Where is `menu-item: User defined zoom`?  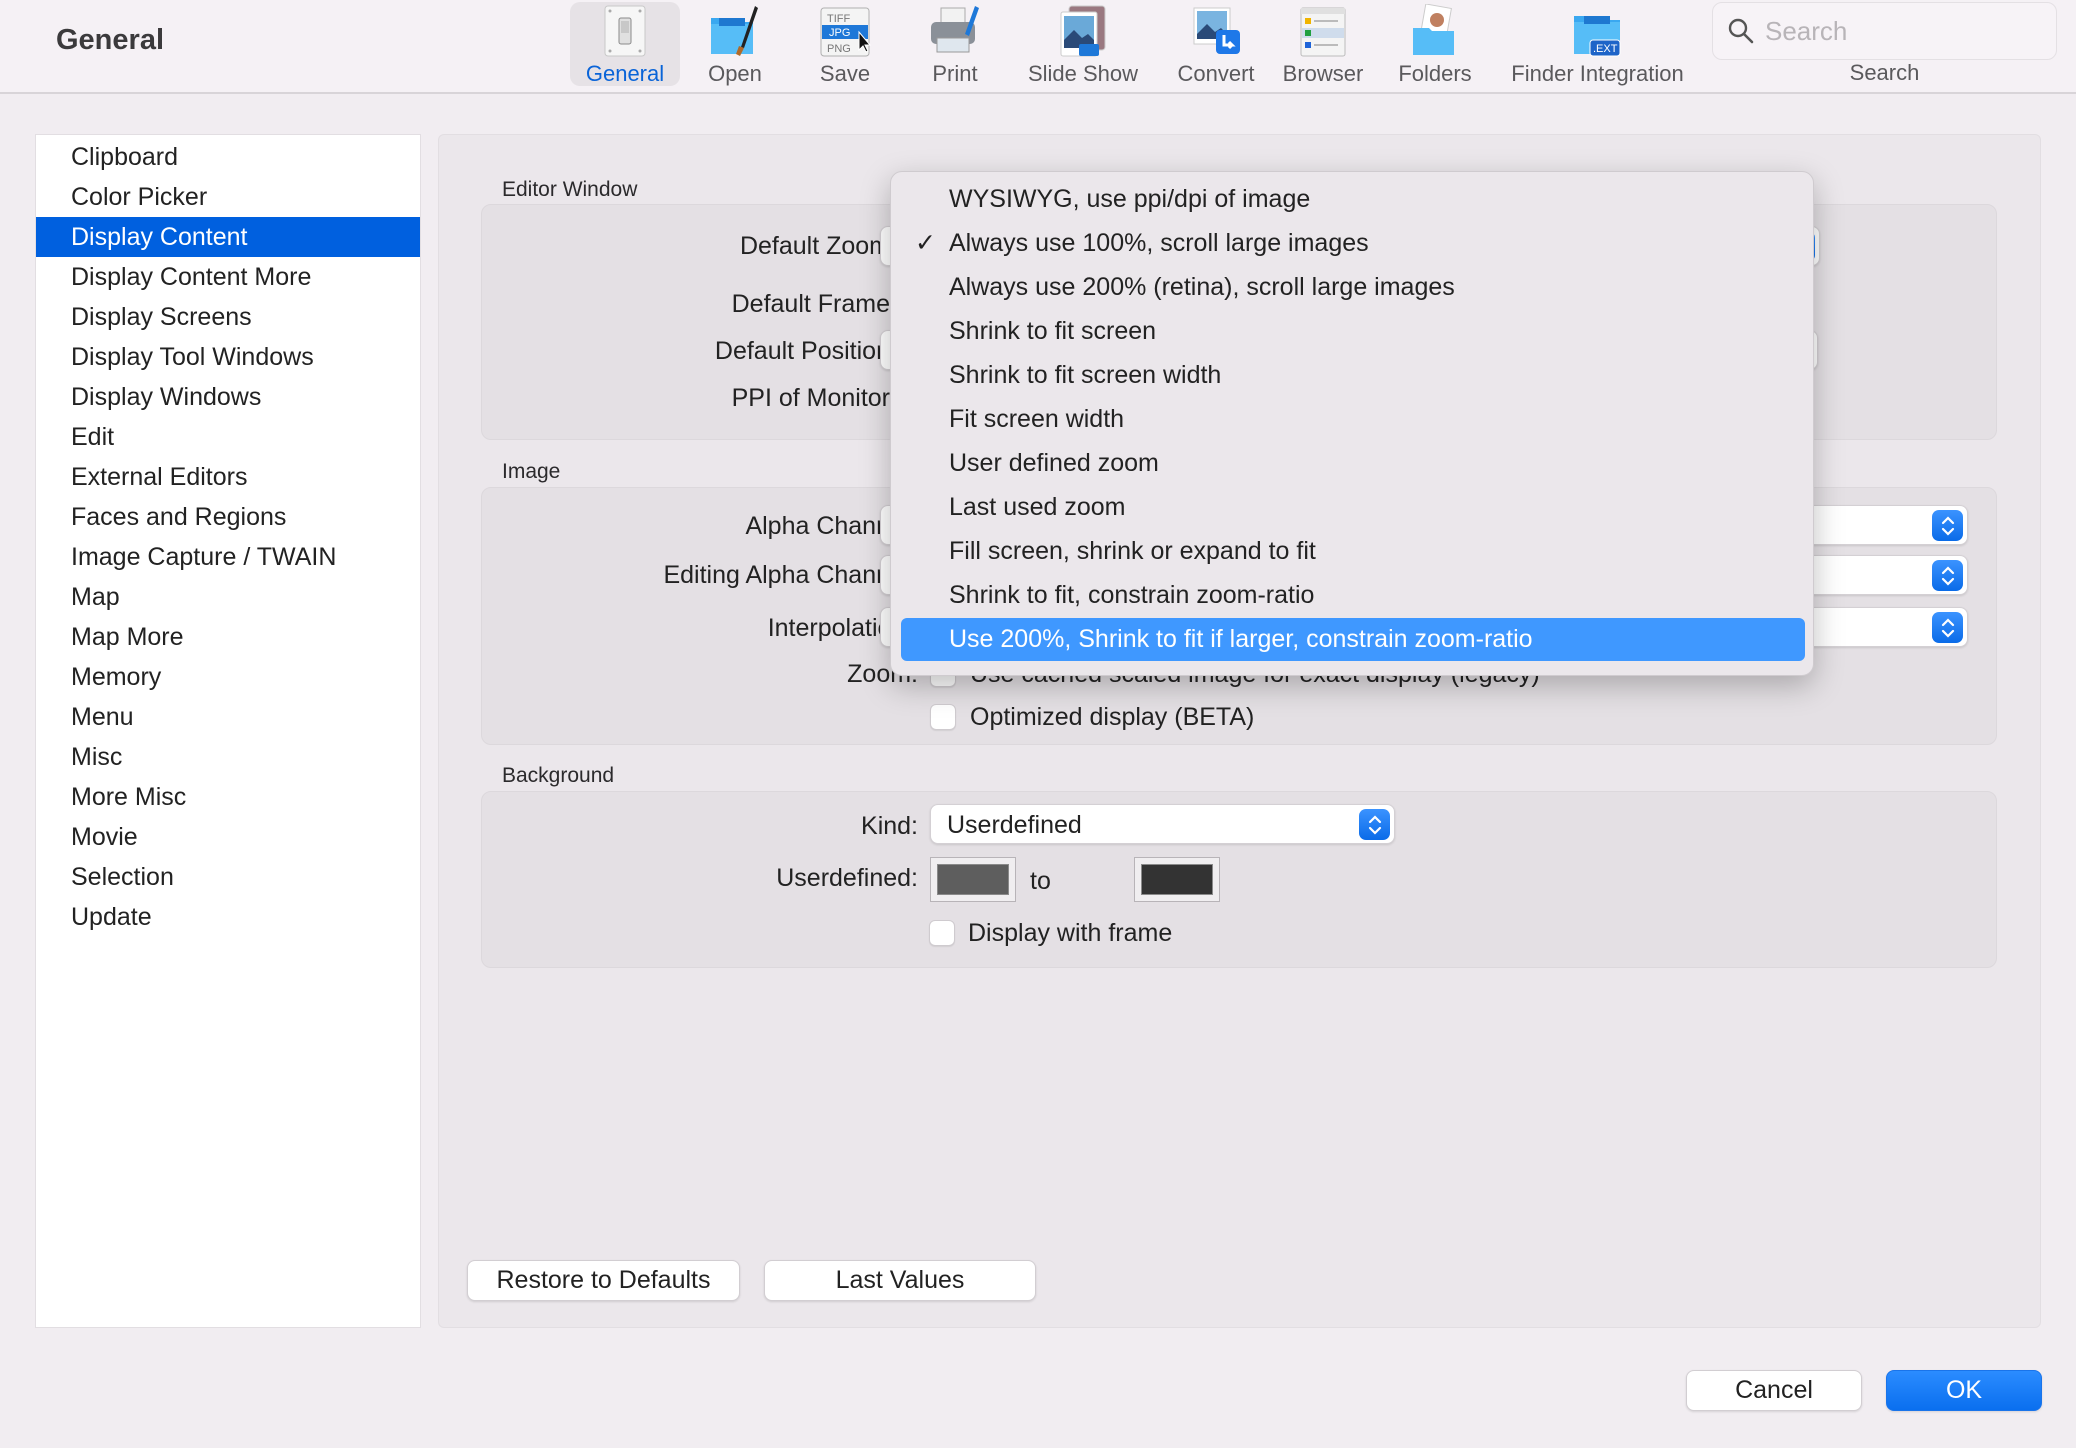
menu-item: User defined zoom is located at coordinates (1353, 463).